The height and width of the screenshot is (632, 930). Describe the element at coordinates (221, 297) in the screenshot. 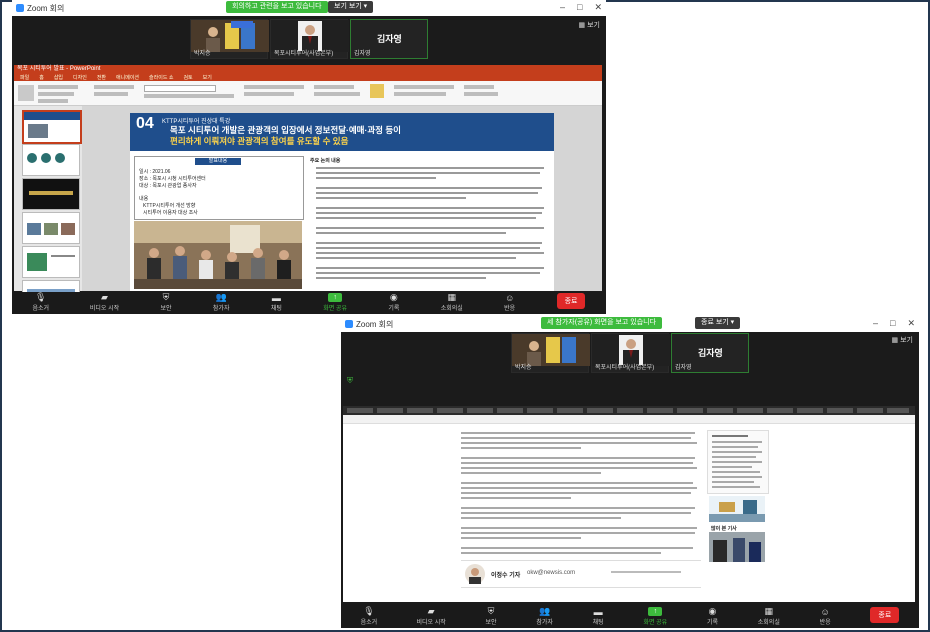

I see `participants-icon: 👥` at that location.